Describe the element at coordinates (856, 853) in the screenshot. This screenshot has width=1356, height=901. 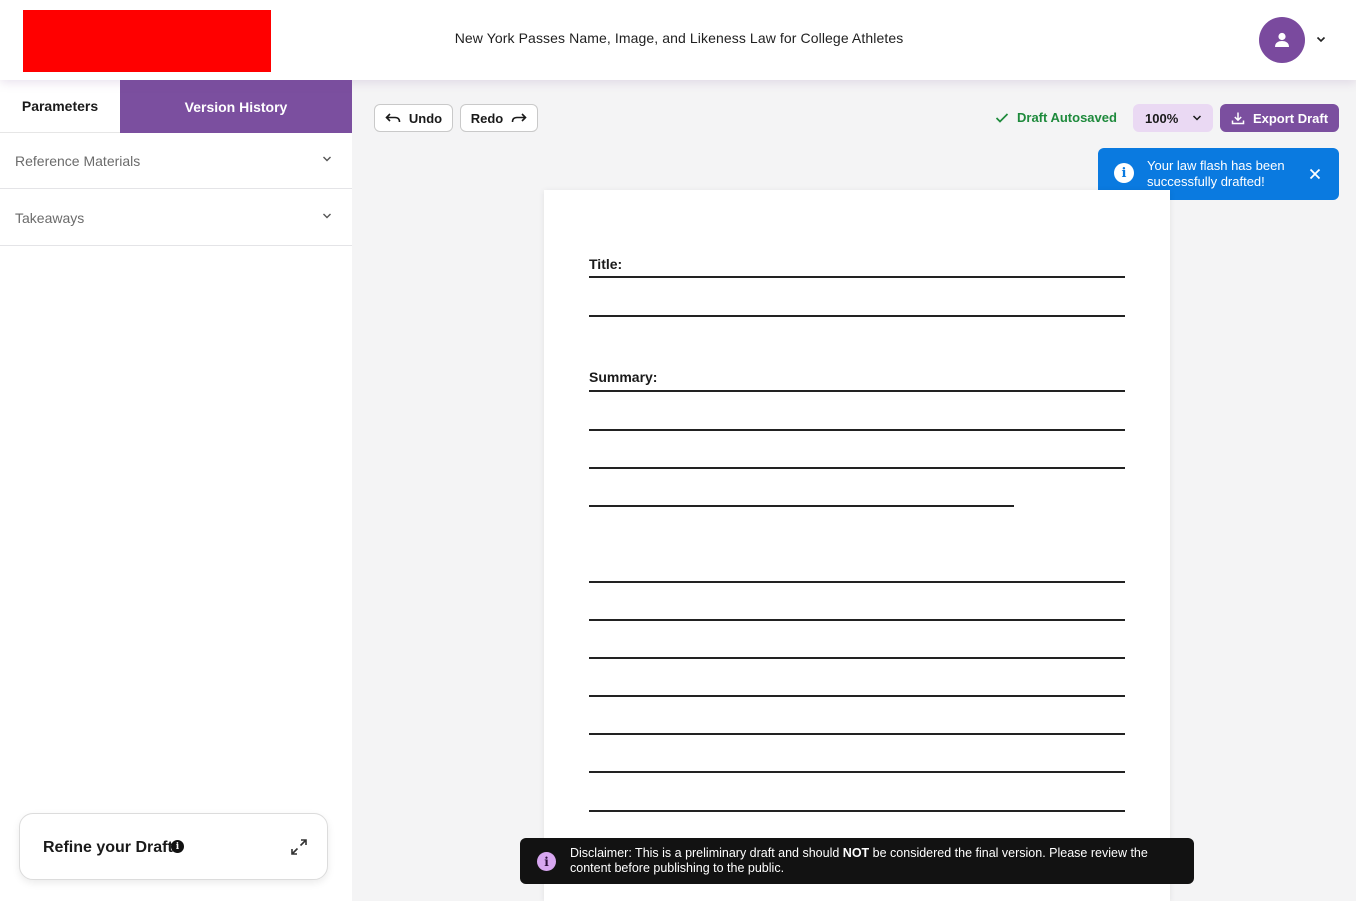
I see `disclaimer-emphasis: NOT` at that location.